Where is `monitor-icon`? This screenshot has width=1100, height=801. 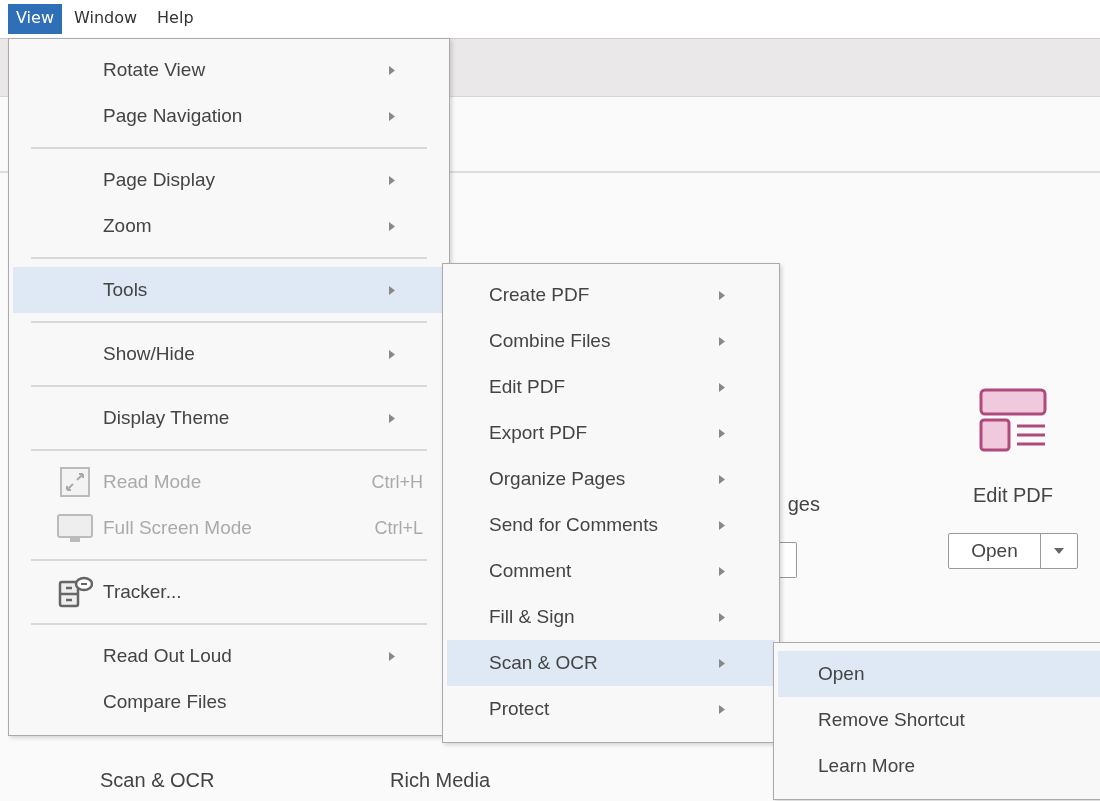 monitor-icon is located at coordinates (75, 528).